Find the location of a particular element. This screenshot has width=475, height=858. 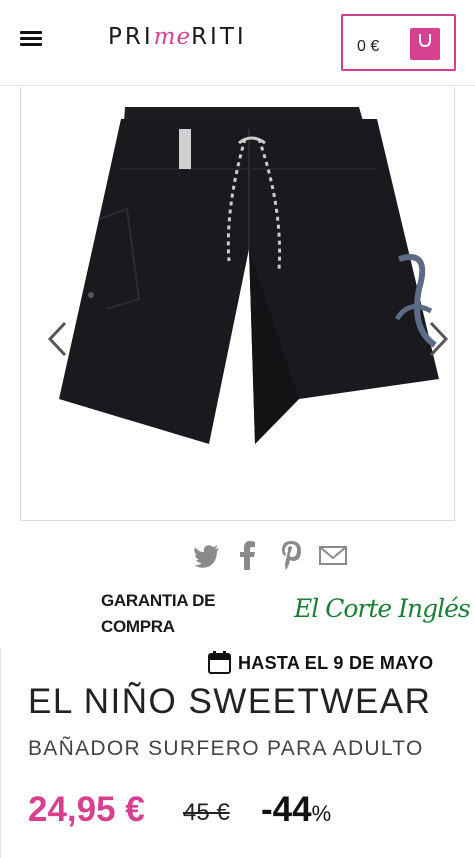

site-header: PRImeRITI 0 € is located at coordinates (237, 43).